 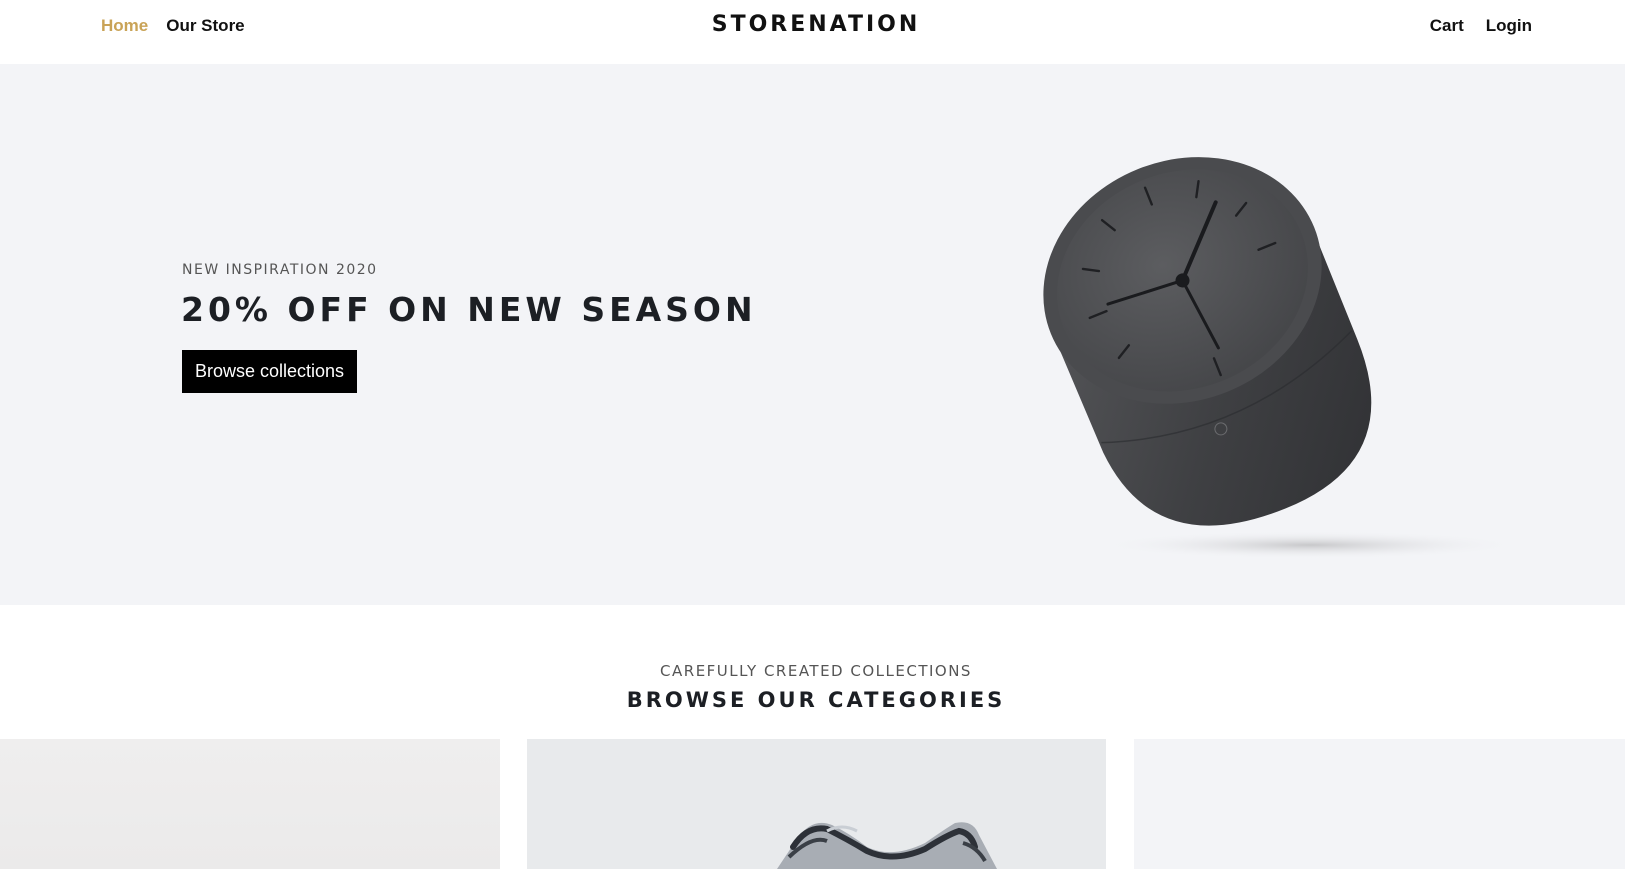 What do you see at coordinates (816, 700) in the screenshot?
I see `categories-title: BROWSE OUR CATEGORIES` at bounding box center [816, 700].